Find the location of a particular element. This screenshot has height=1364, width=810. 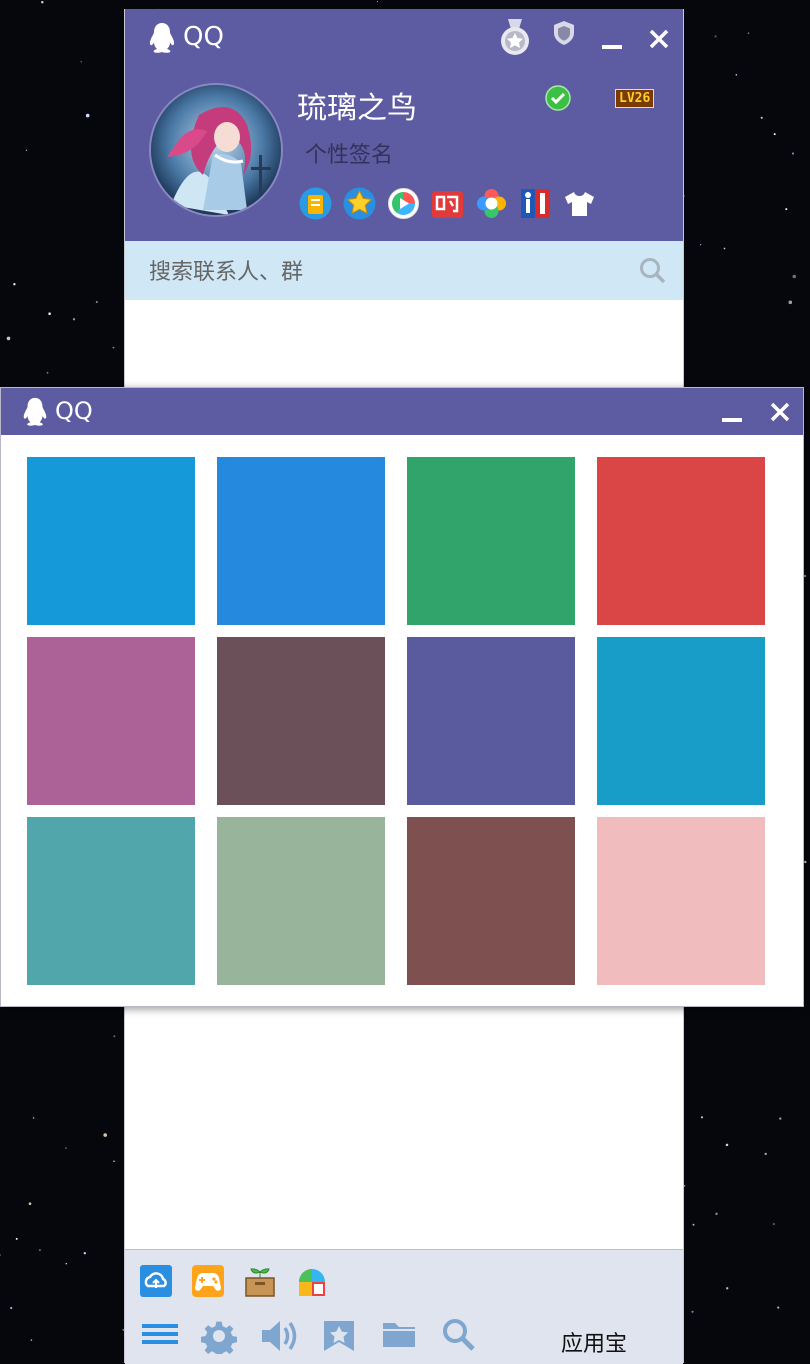

menu-icon is located at coordinates (160, 1334).